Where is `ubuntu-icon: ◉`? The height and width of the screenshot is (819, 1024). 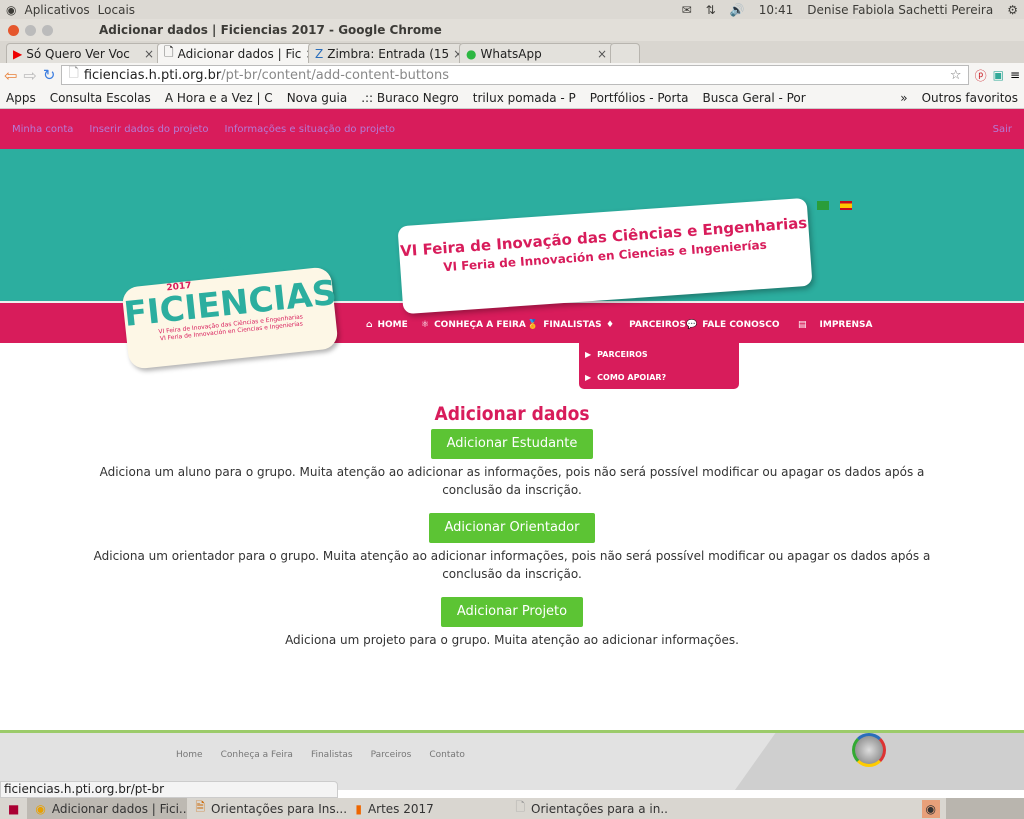
ubuntu-icon: ◉ is located at coordinates (11, 10).